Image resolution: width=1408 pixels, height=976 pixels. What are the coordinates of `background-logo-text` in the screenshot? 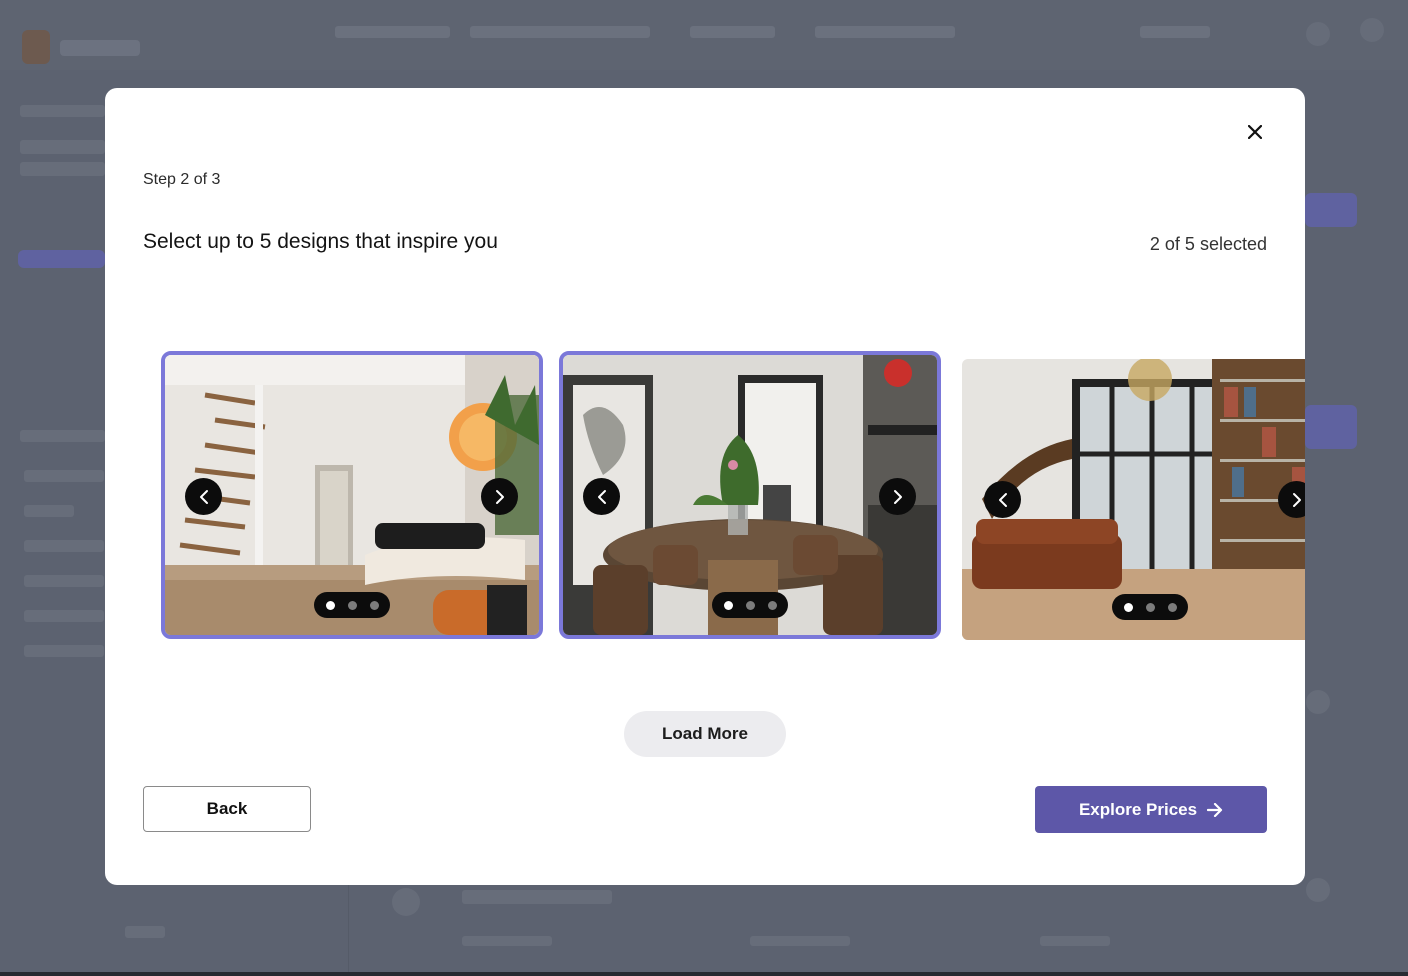 It's located at (100, 48).